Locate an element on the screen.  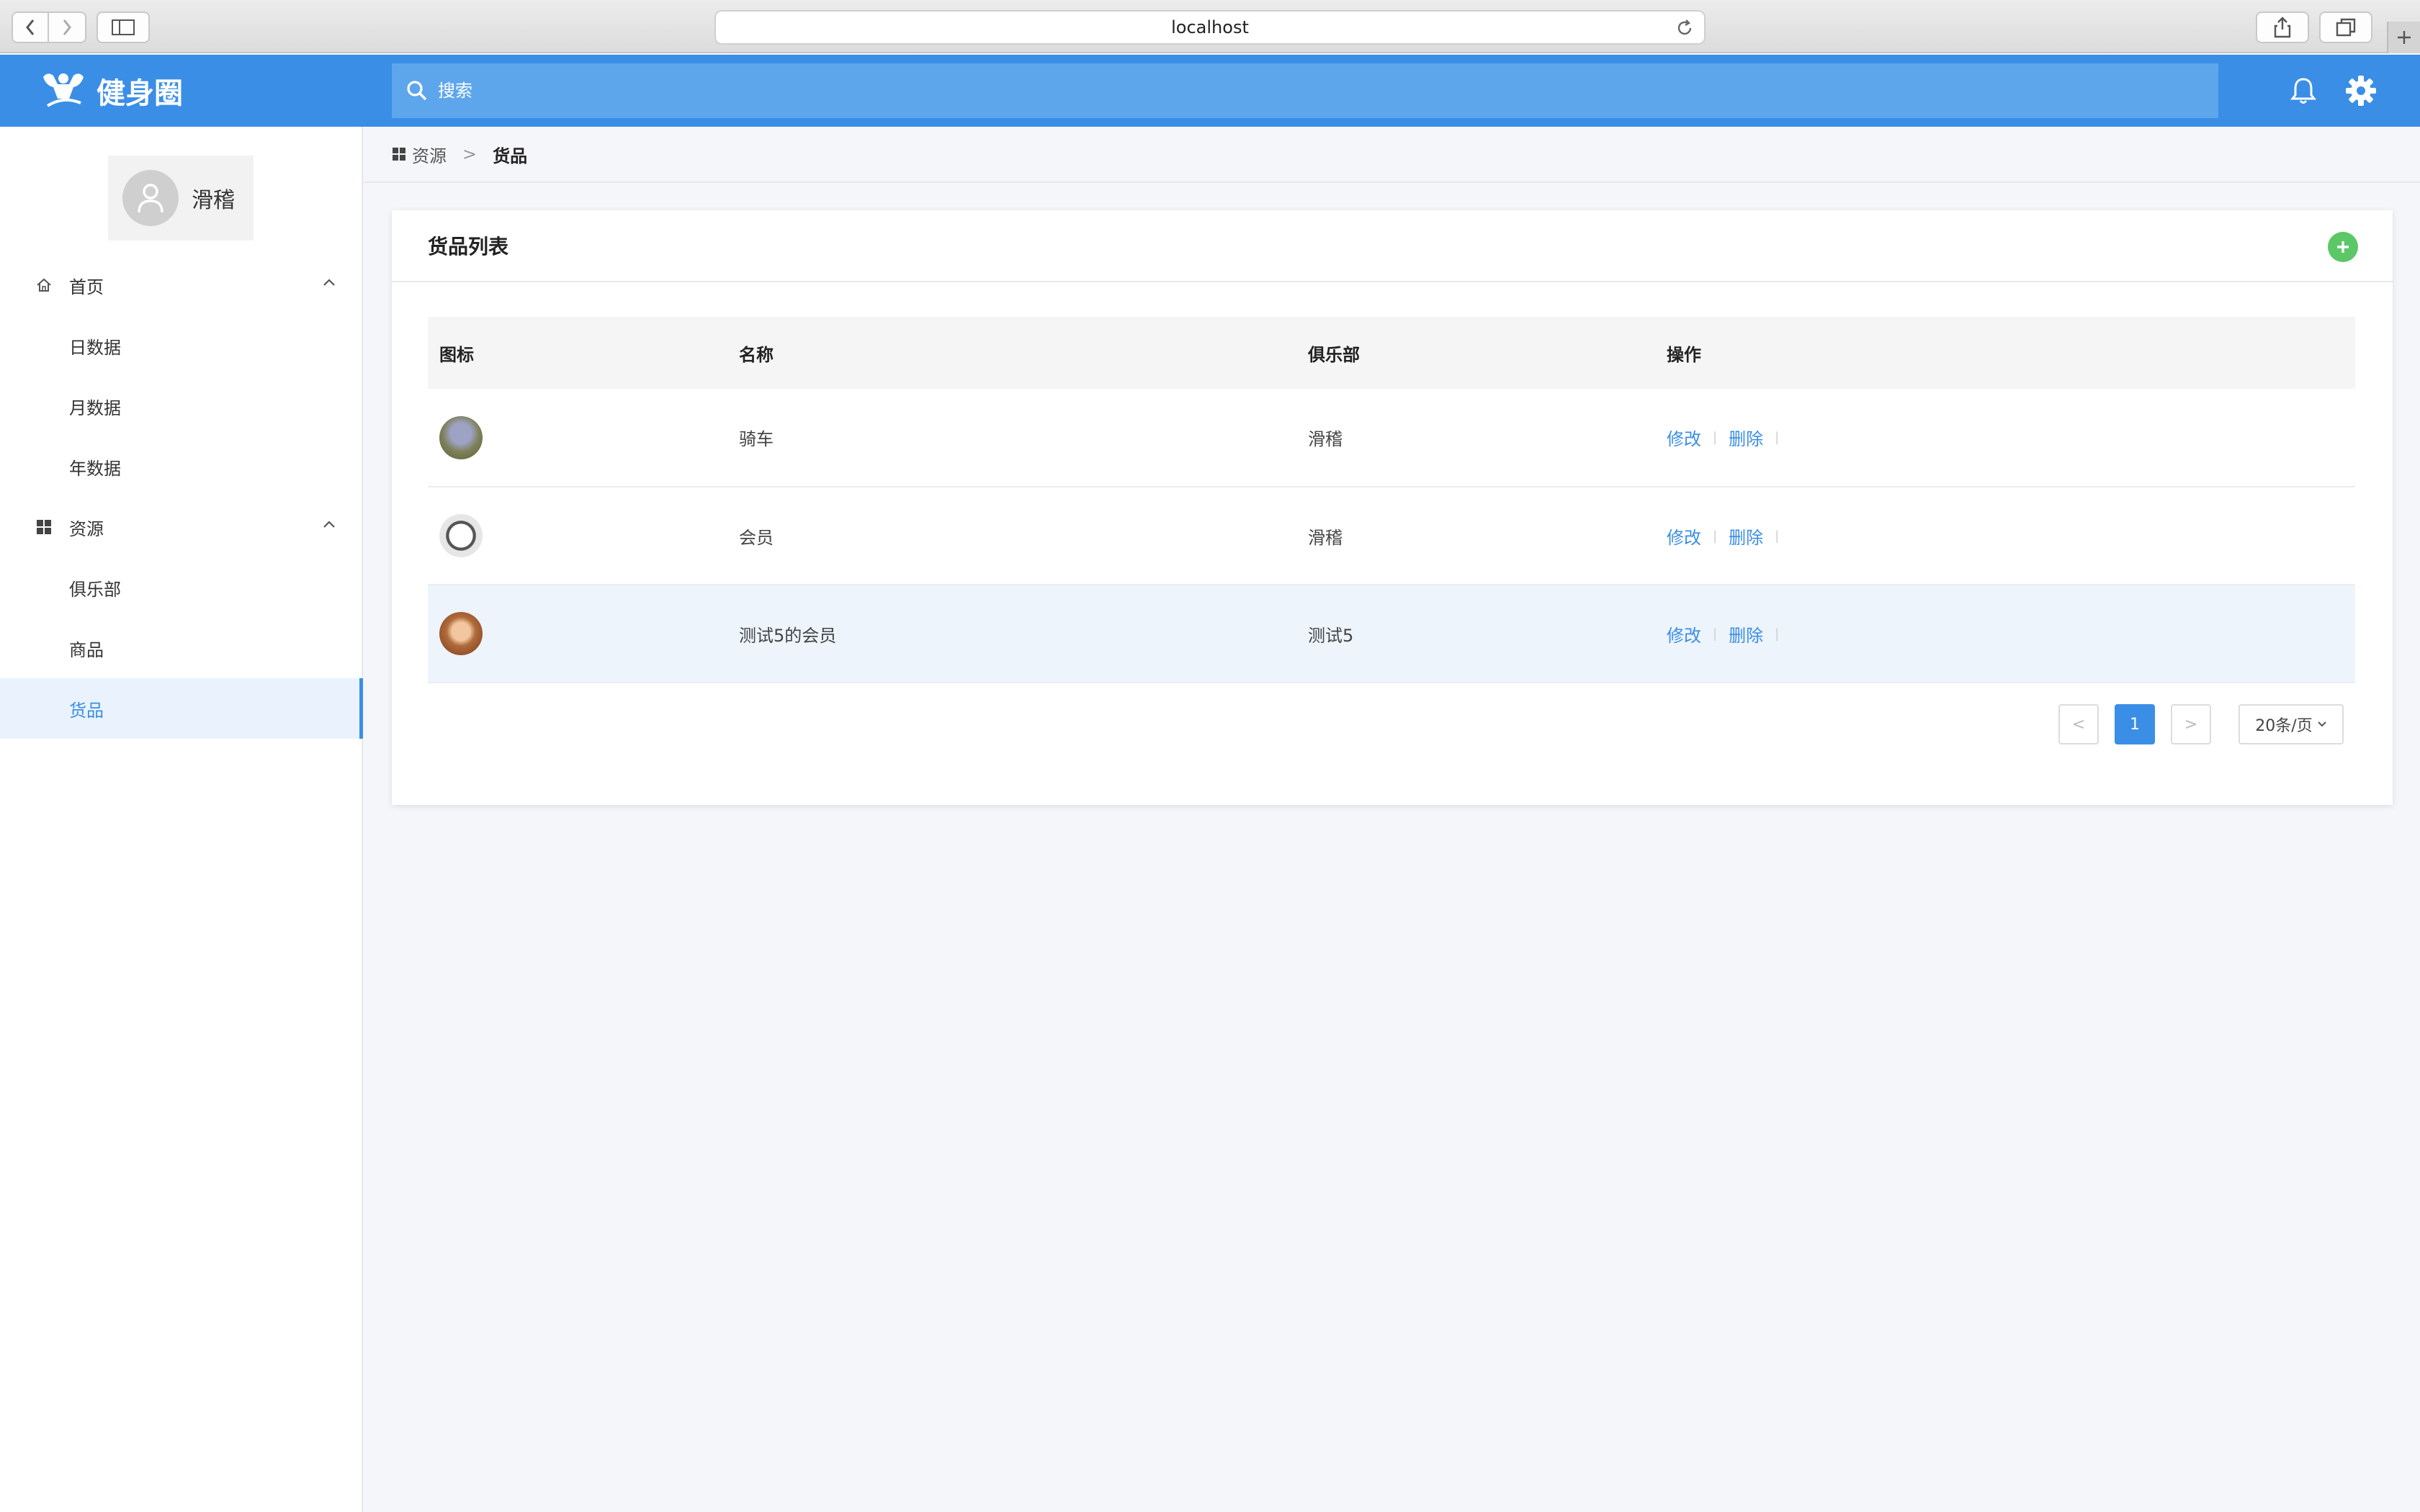
gear-icon is located at coordinates (2361, 91).